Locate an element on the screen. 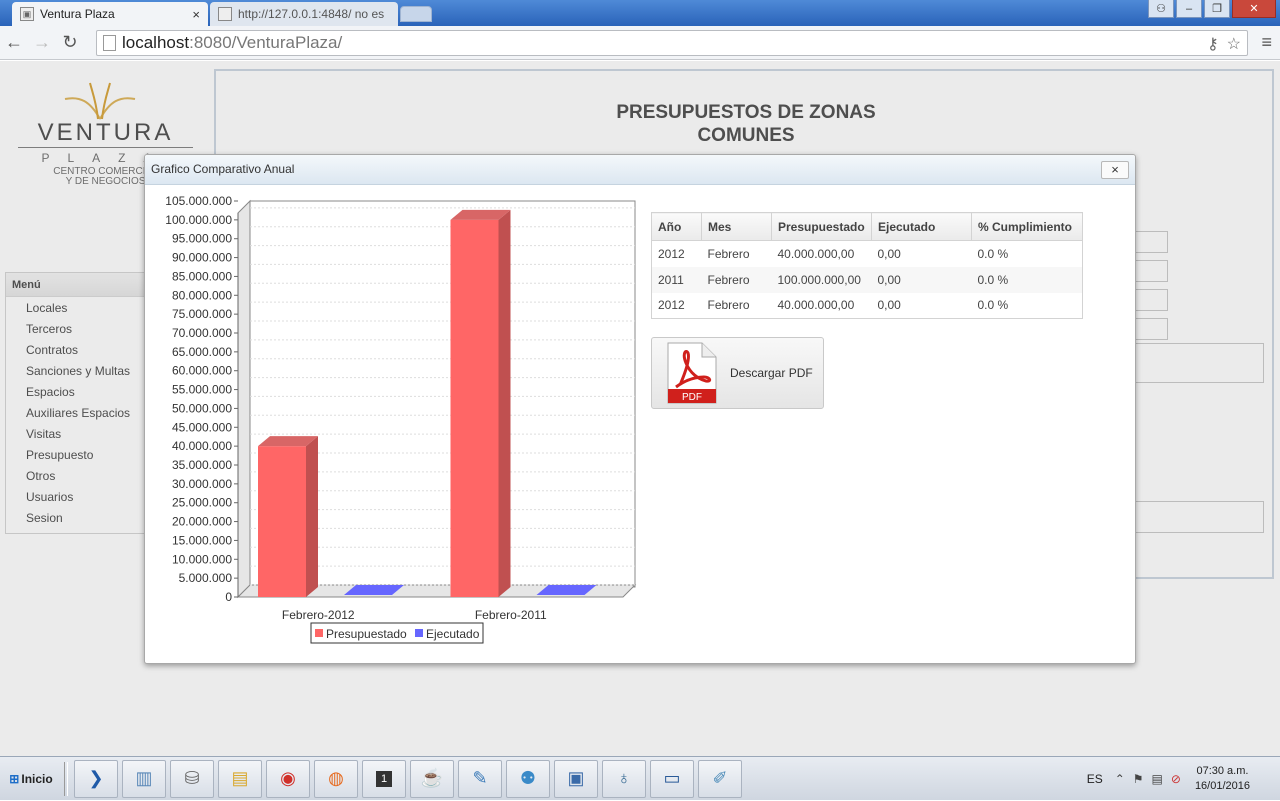 This screenshot has width=1280, height=801. bar is located at coordinates (474, 408).